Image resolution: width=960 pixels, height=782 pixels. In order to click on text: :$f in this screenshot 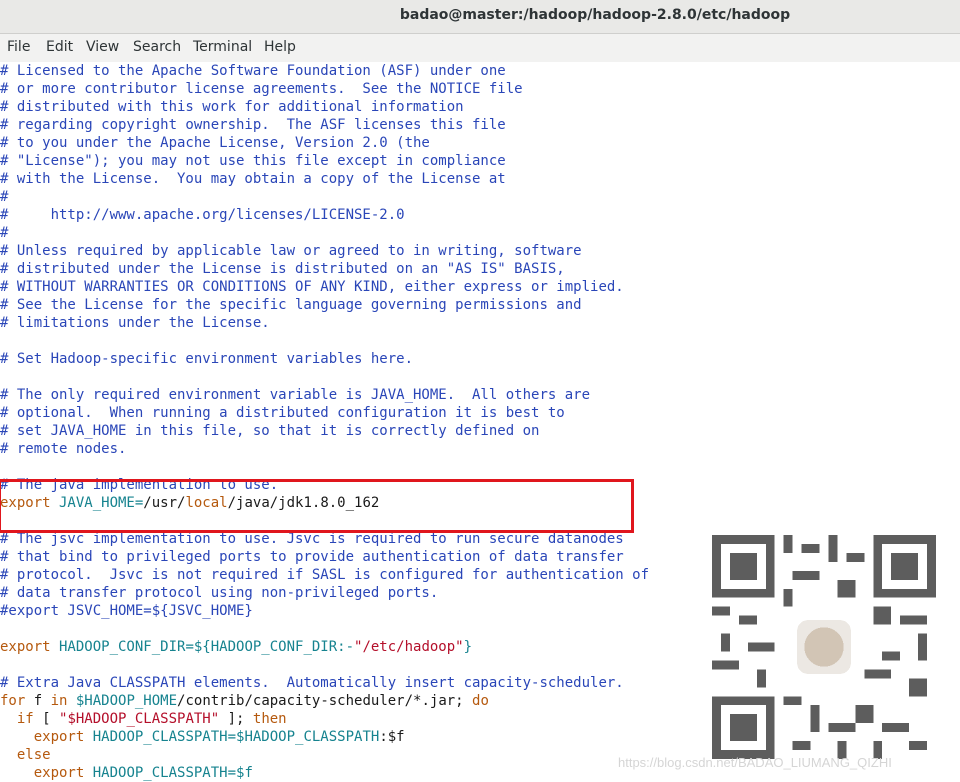, I will do `click(392, 737)`.